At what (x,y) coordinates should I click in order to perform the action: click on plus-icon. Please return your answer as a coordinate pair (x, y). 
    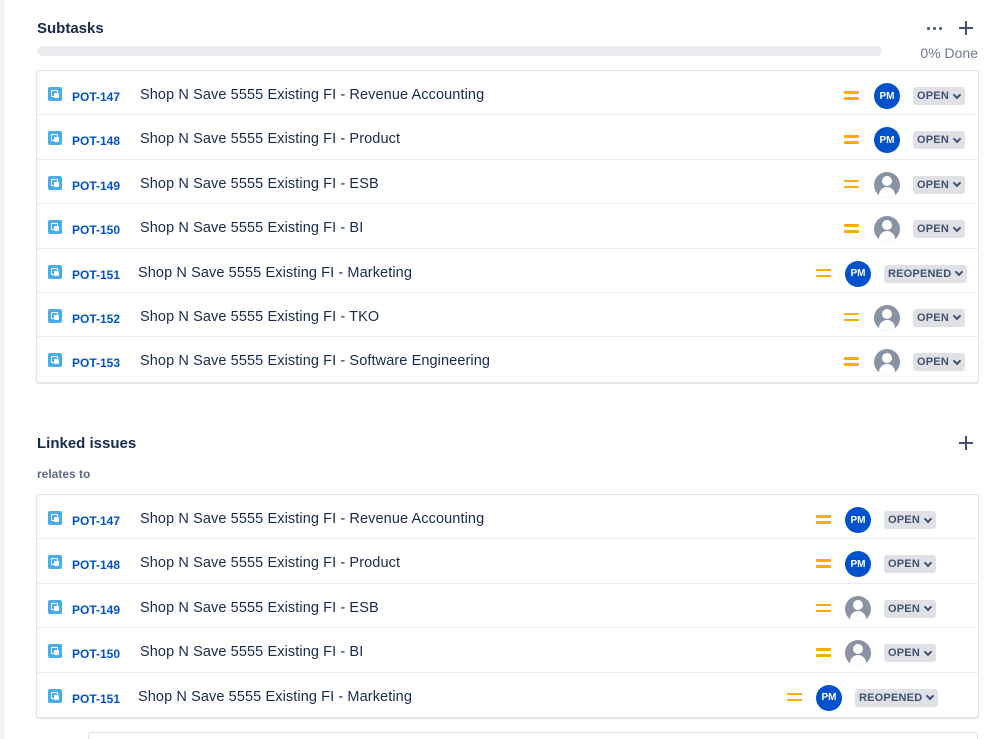
    Looking at the image, I should click on (966, 443).